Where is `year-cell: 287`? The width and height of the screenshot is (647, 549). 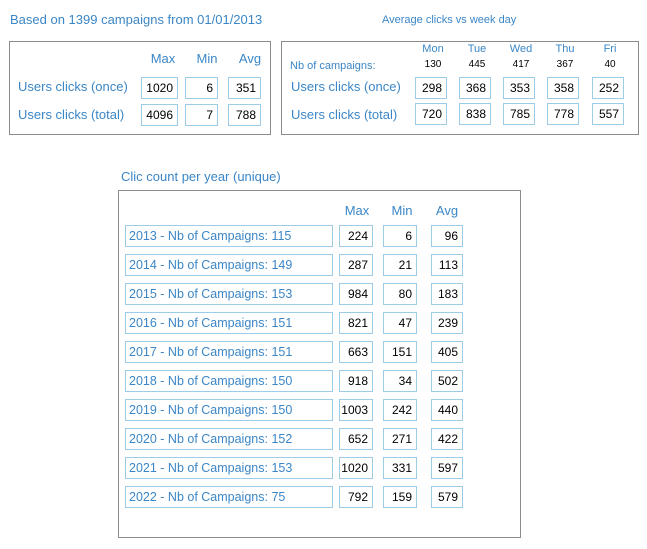
year-cell: 287 is located at coordinates (356, 265).